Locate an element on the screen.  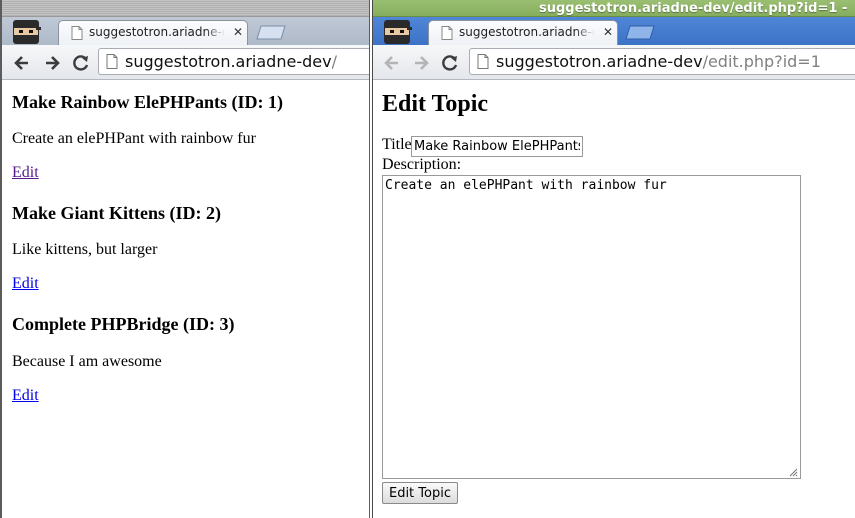
topic-title: Make Rainbow ElePHPants (ID: 1) is located at coordinates (147, 102).